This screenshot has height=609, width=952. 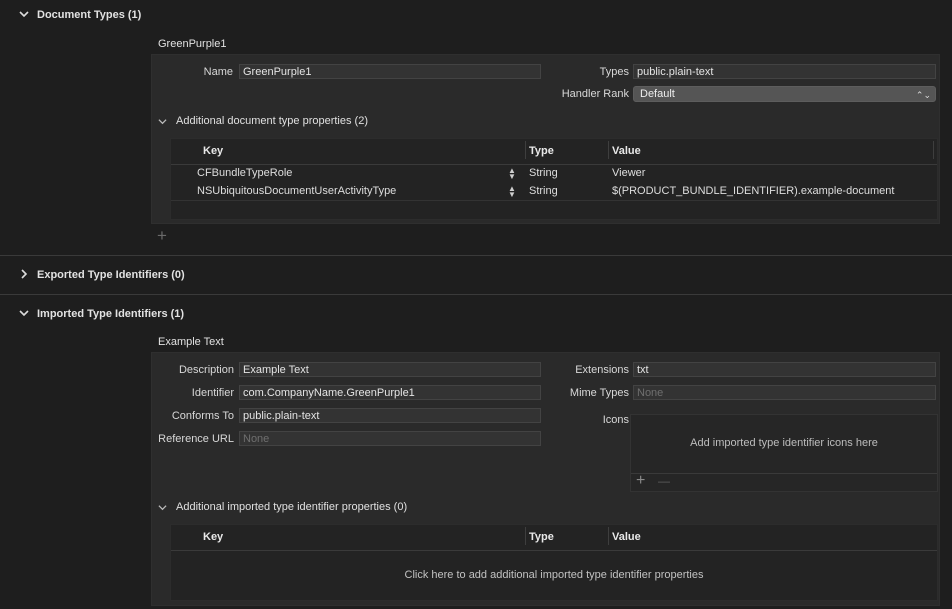 I want to click on handler-rank-select: Default ⌃⌄, so click(x=784, y=94).